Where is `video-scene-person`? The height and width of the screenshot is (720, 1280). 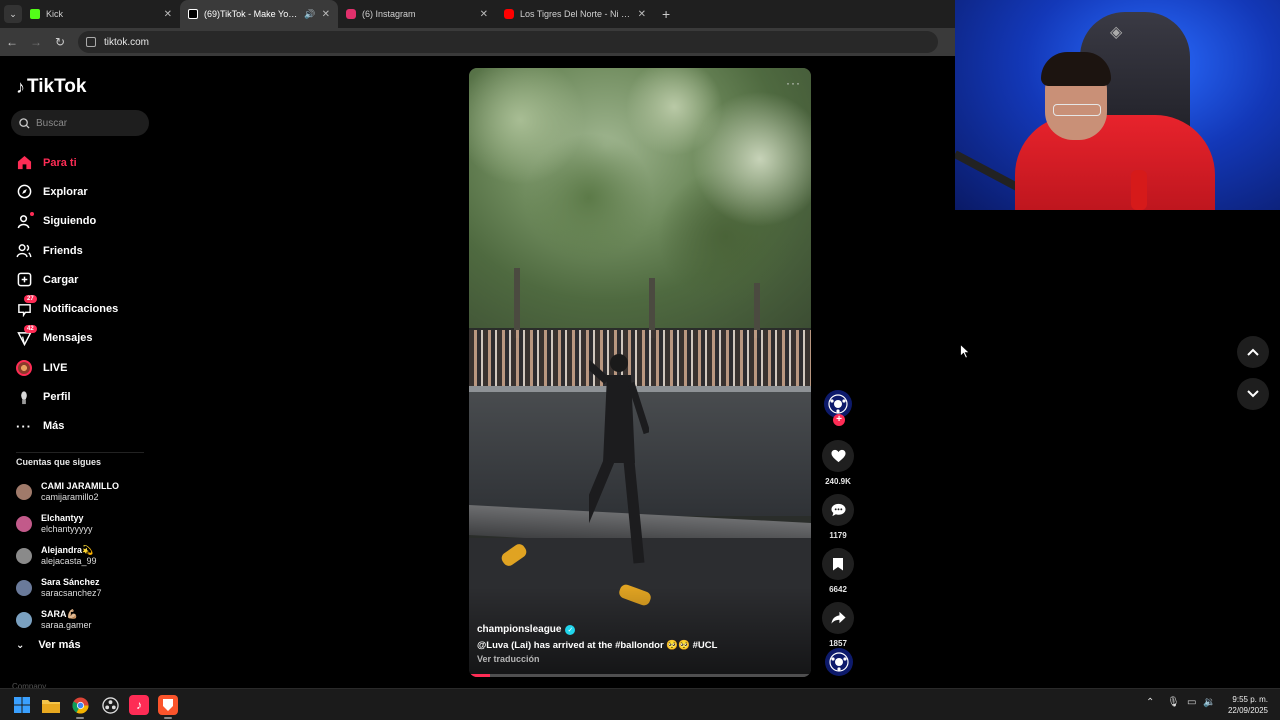
video-scene-person is located at coordinates (619, 459).